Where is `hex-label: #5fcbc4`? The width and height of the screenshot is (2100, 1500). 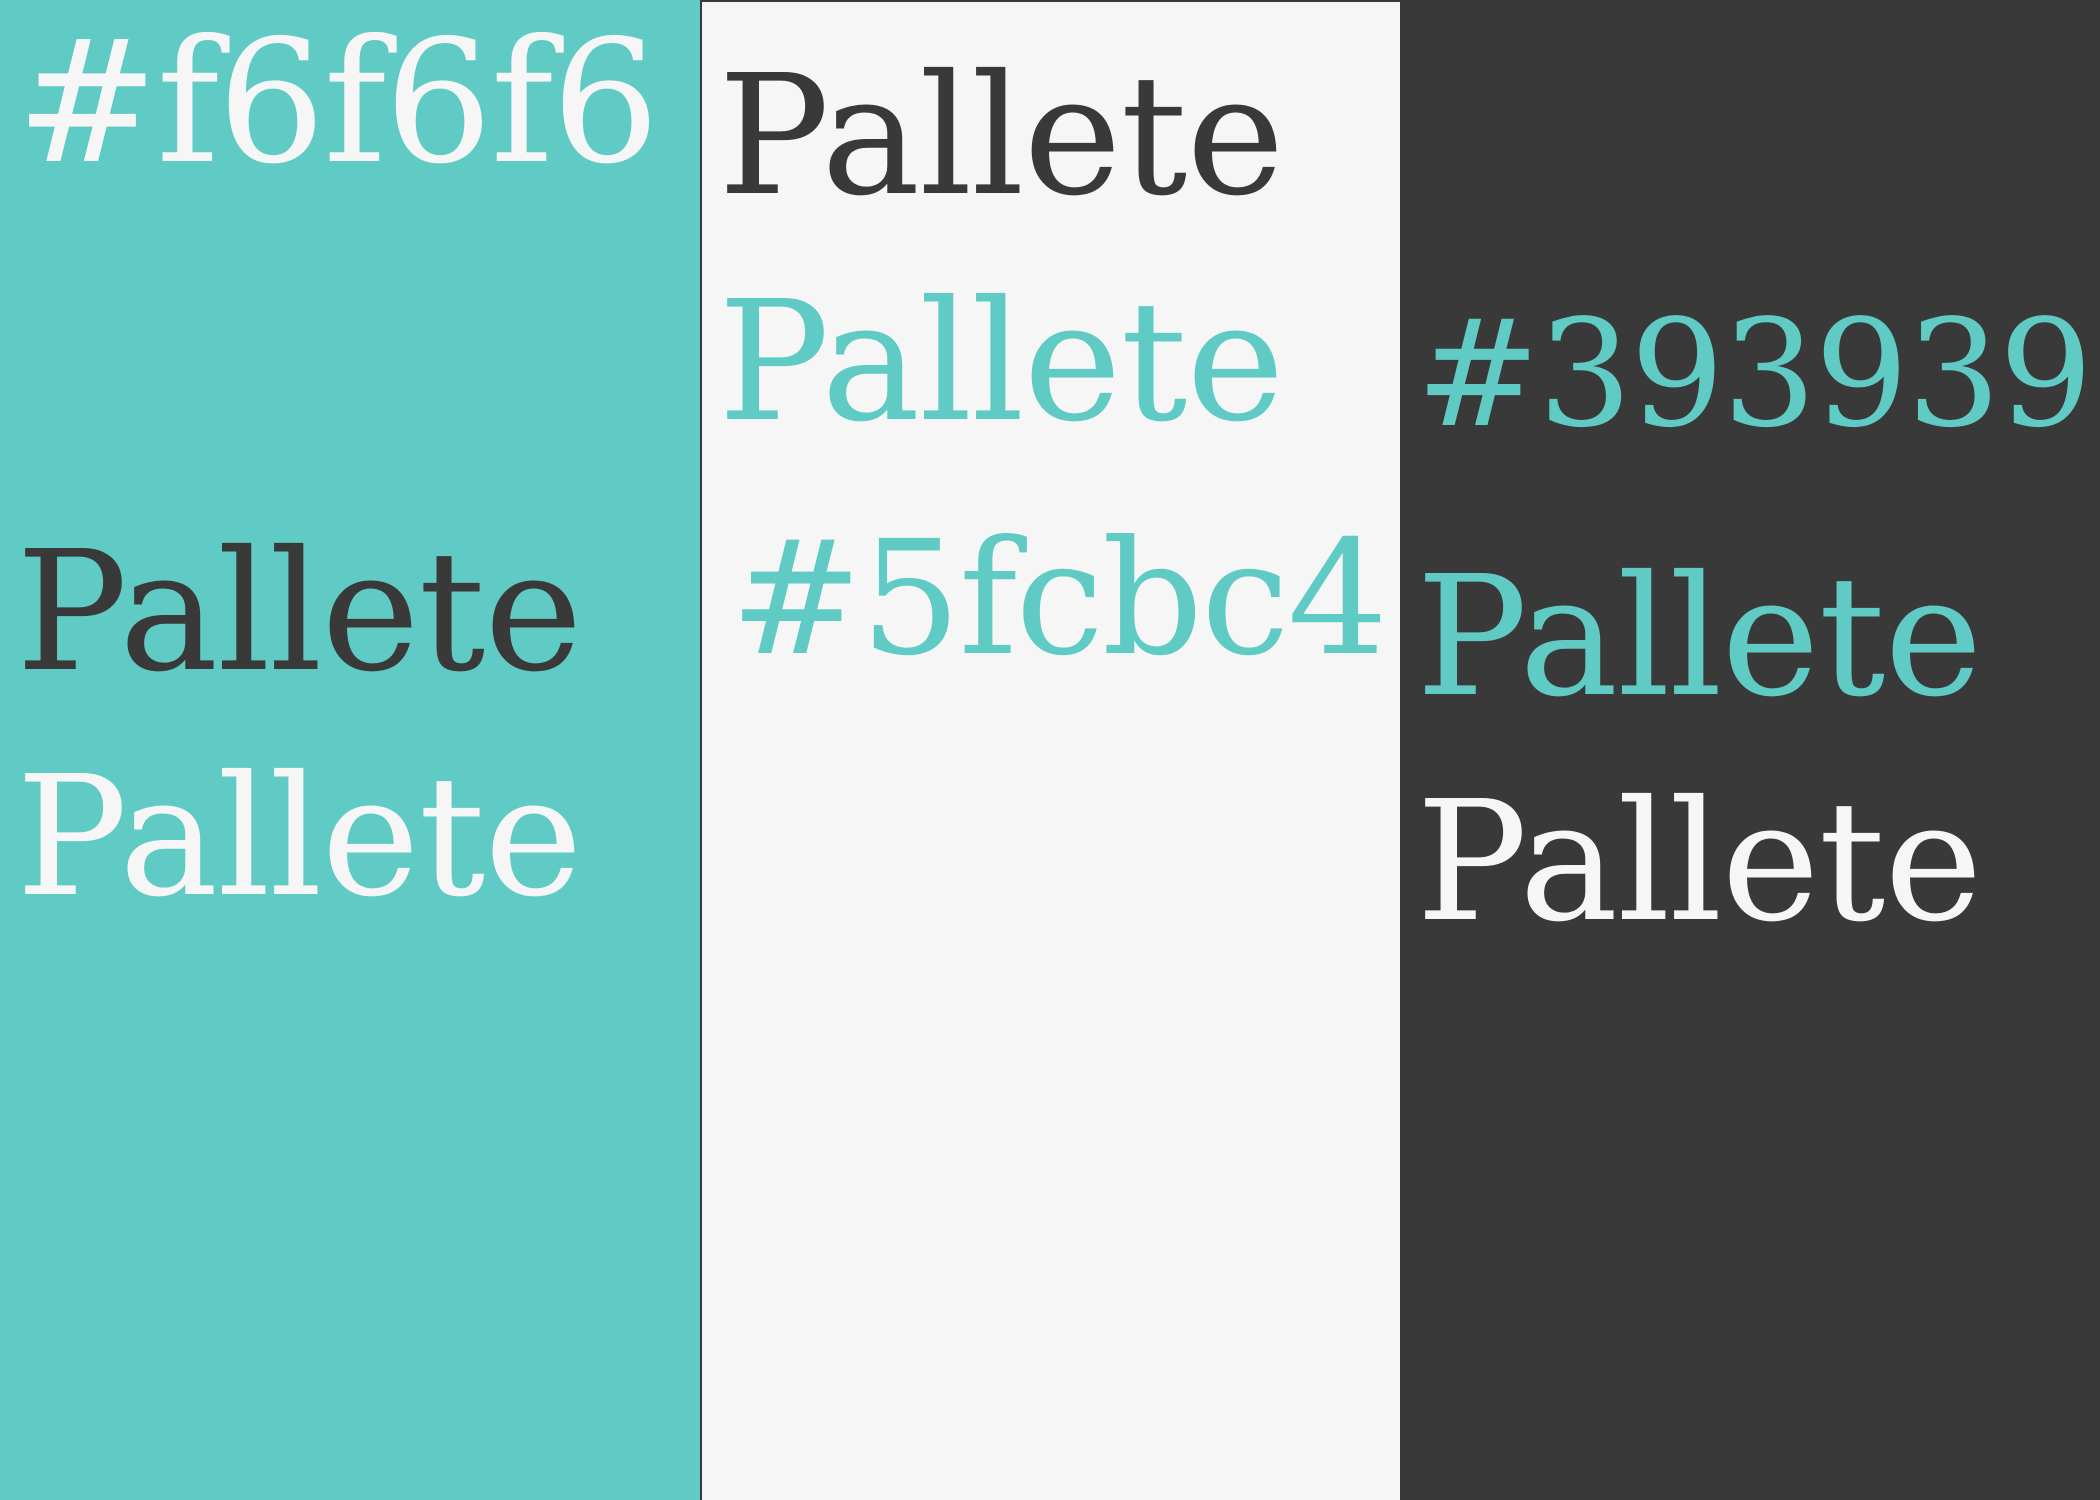 hex-label: #5fcbc4 is located at coordinates (1059, 599).